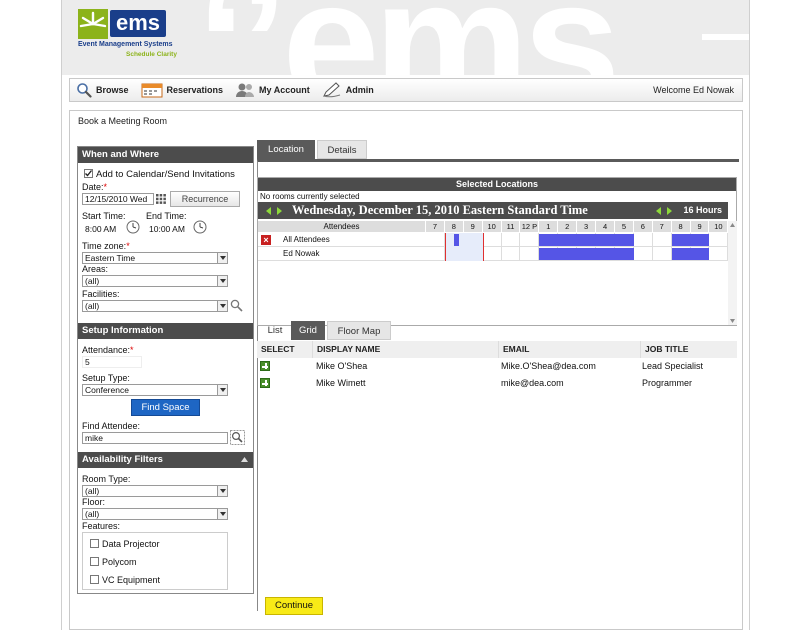  What do you see at coordinates (310, 196) in the screenshot?
I see `no-rooms-message: No rooms currently selected` at bounding box center [310, 196].